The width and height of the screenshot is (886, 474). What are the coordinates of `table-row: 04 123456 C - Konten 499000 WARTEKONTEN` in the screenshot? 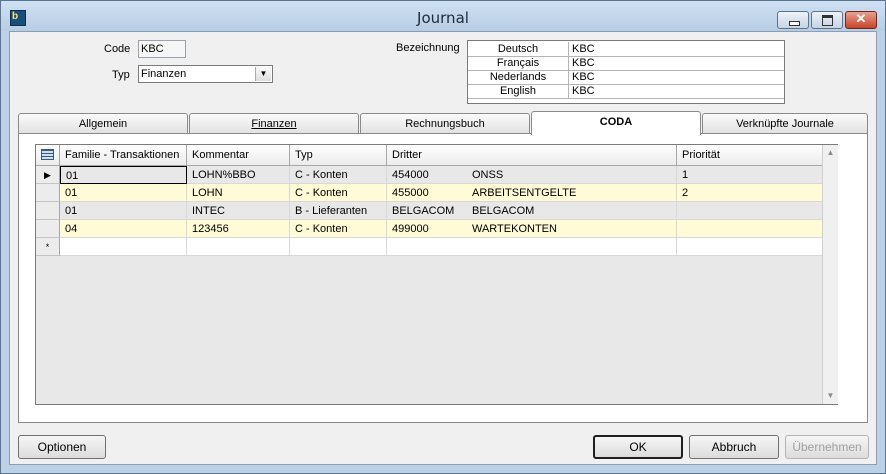 It's located at (437, 229).